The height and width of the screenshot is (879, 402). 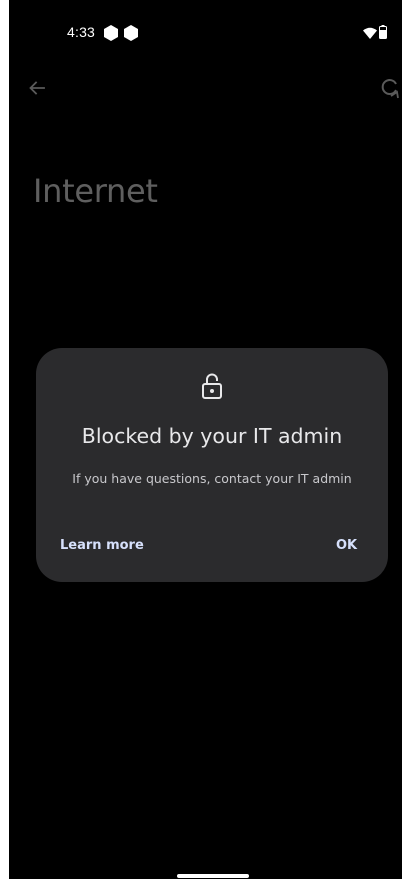 I want to click on status-time: 4:33, so click(x=81, y=32).